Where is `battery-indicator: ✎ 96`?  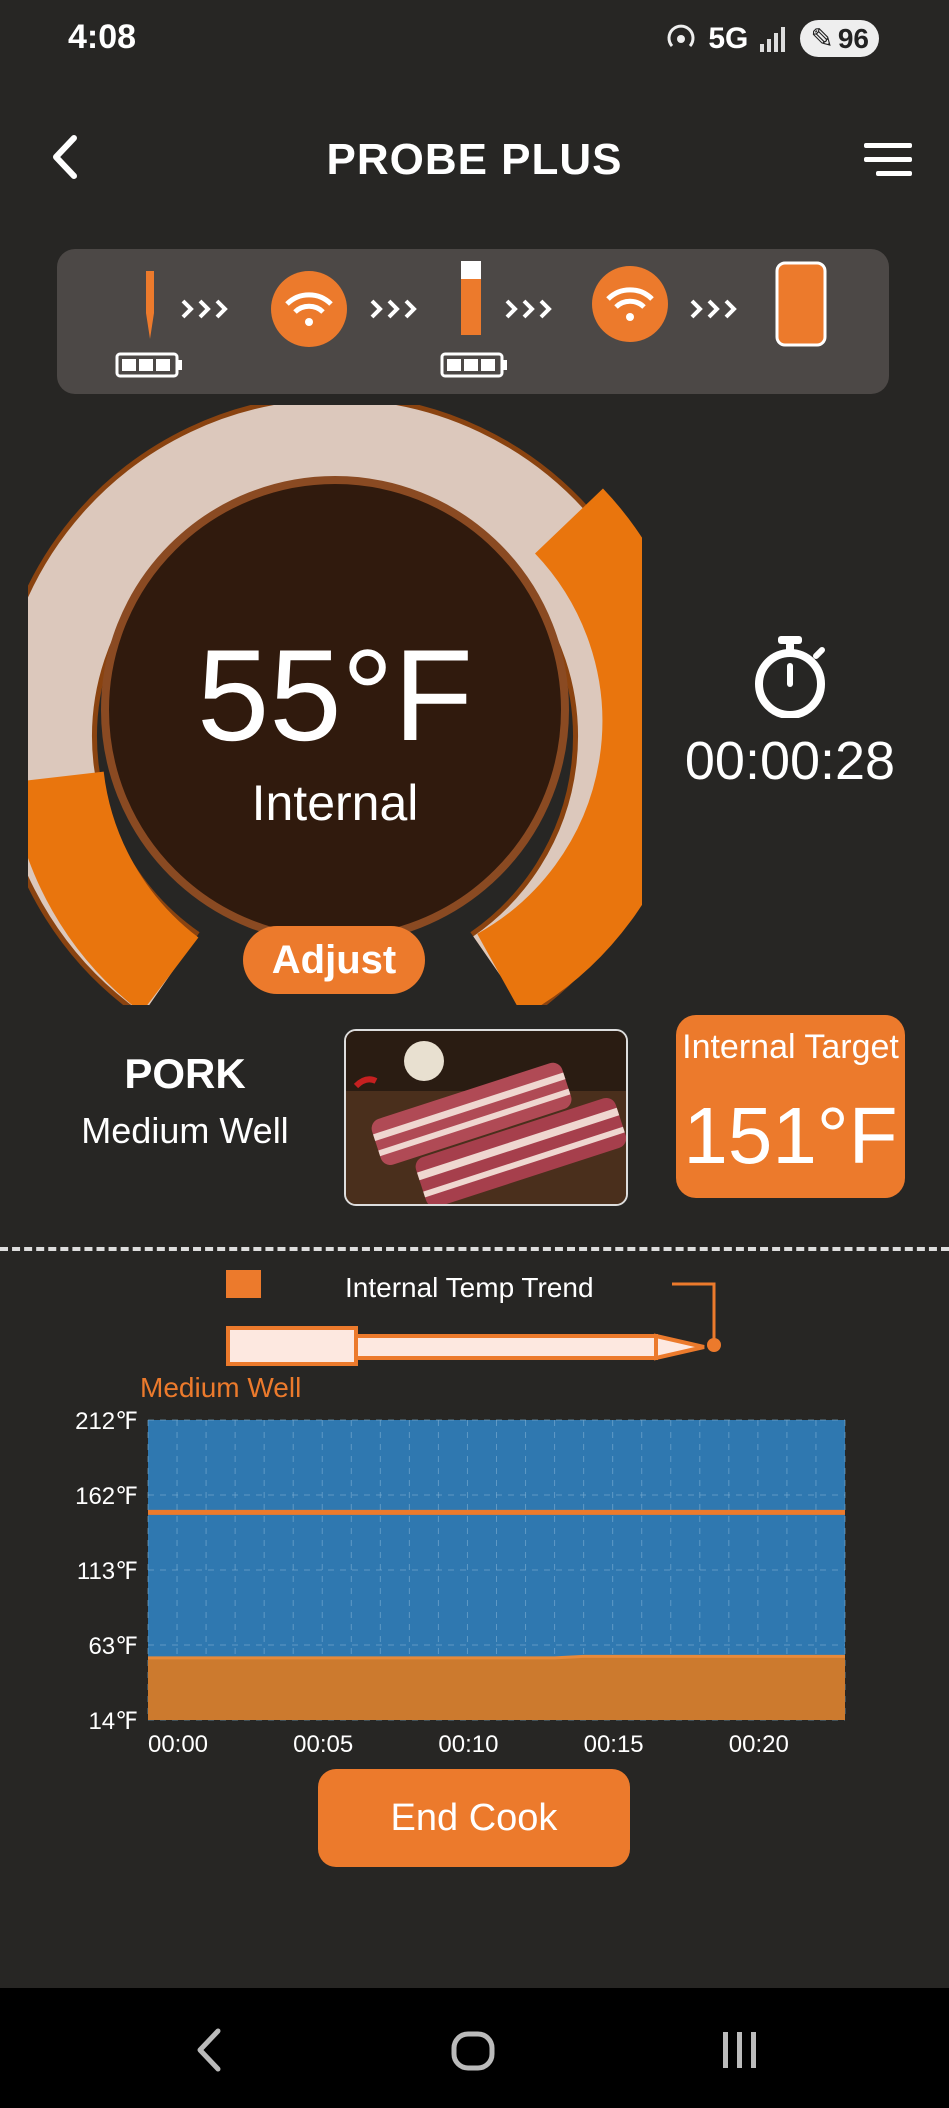
battery-indicator: ✎ 96 is located at coordinates (839, 38).